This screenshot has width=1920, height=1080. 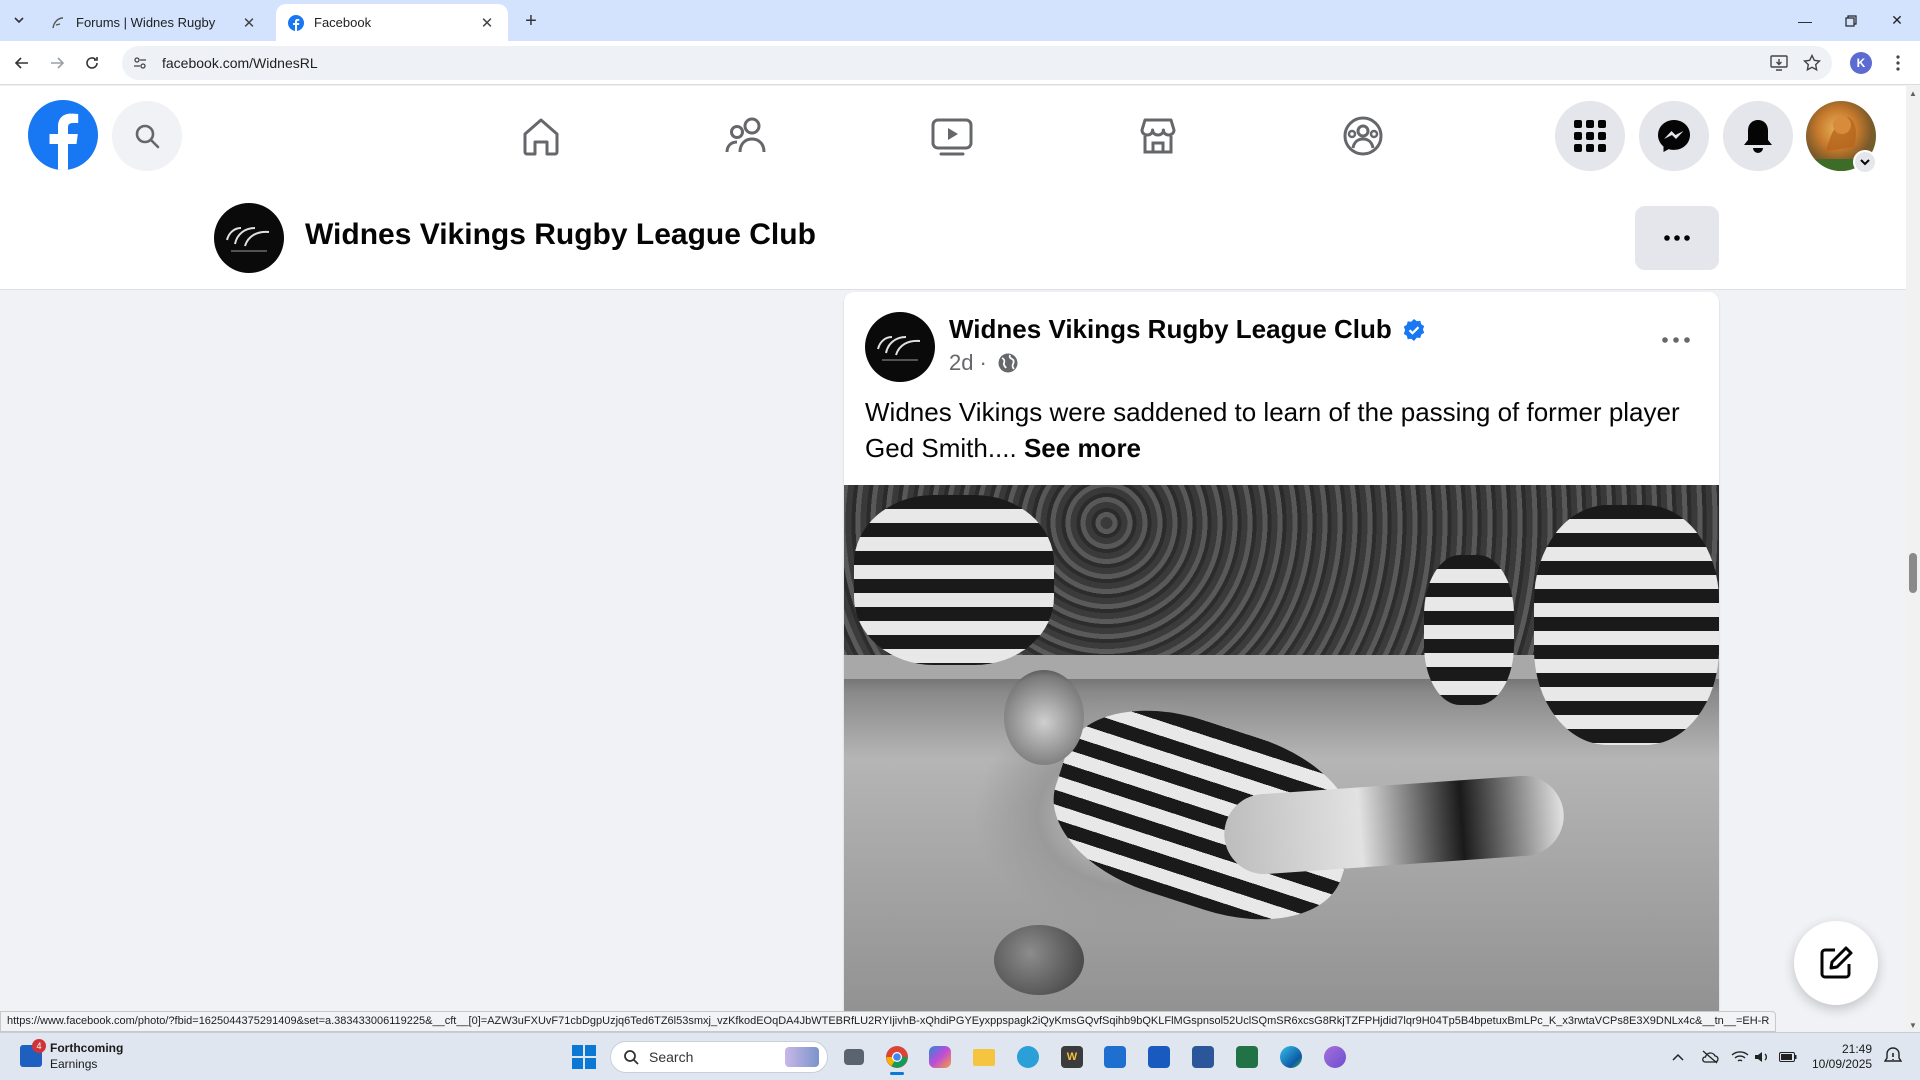 What do you see at coordinates (74, 1064) in the screenshot?
I see `widget-line-2: Earnings` at bounding box center [74, 1064].